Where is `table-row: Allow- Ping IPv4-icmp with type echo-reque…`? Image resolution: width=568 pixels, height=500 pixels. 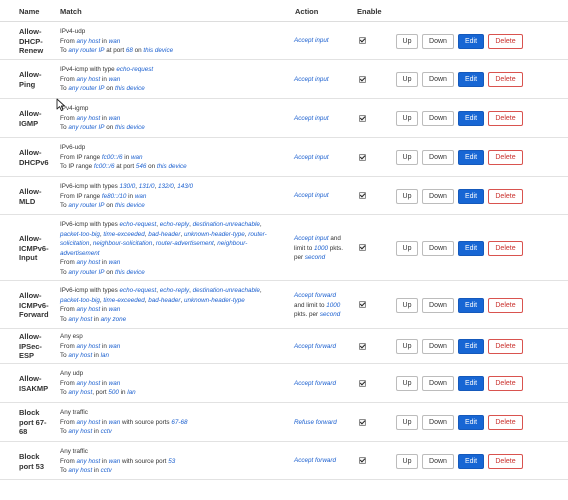 table-row: Allow- Ping IPv4-icmp with type echo-reque… is located at coordinates (284, 79).